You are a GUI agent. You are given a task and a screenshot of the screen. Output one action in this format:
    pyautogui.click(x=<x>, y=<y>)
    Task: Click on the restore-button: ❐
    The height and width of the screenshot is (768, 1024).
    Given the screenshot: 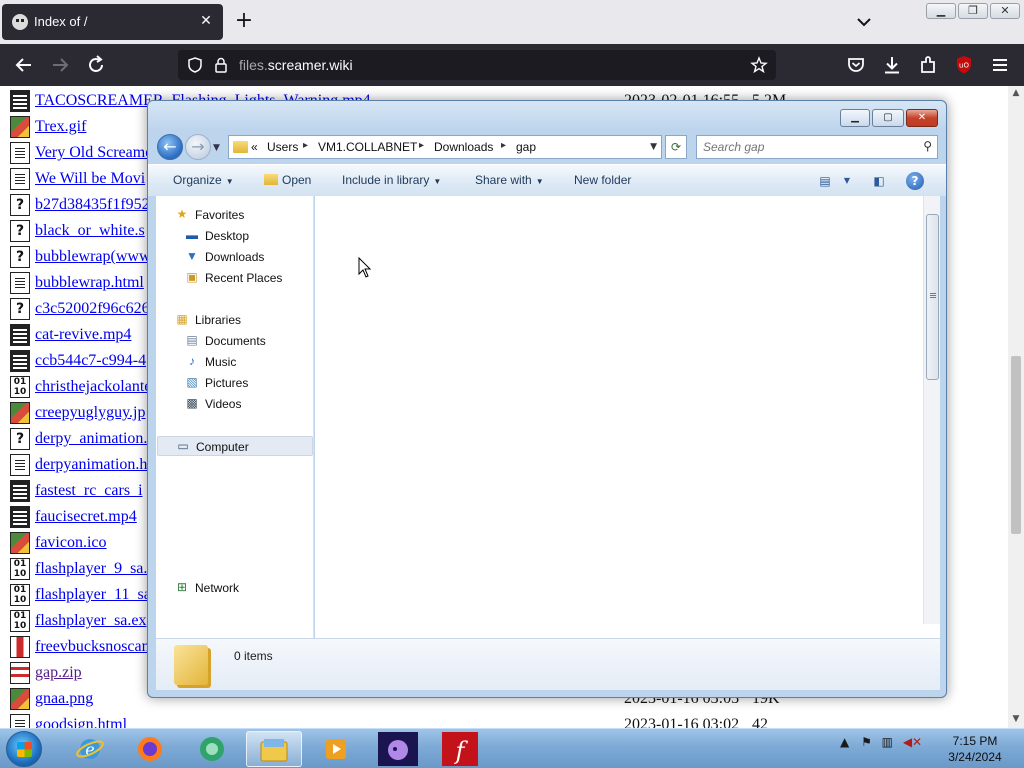 What is the action you would take?
    pyautogui.click(x=973, y=11)
    